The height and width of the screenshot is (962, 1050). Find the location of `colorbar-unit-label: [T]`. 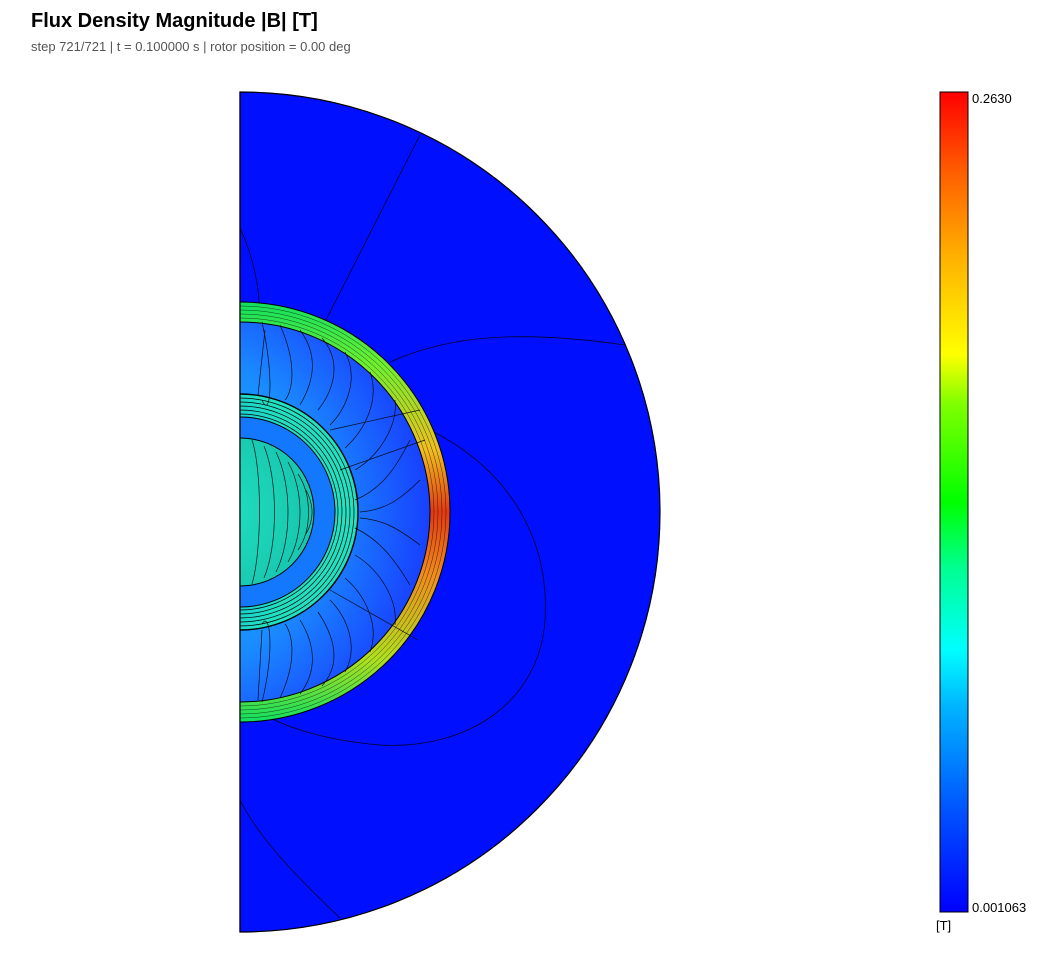

colorbar-unit-label: [T] is located at coordinates (944, 925).